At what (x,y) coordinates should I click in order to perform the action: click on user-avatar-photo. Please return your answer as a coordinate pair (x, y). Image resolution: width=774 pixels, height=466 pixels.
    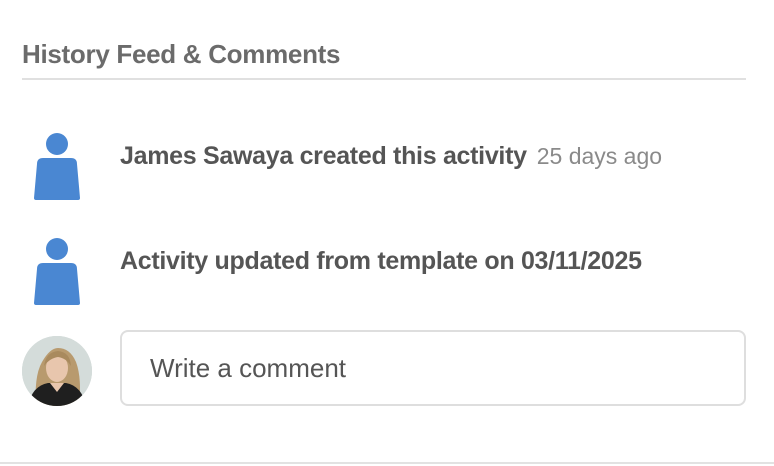
    Looking at the image, I should click on (57, 371).